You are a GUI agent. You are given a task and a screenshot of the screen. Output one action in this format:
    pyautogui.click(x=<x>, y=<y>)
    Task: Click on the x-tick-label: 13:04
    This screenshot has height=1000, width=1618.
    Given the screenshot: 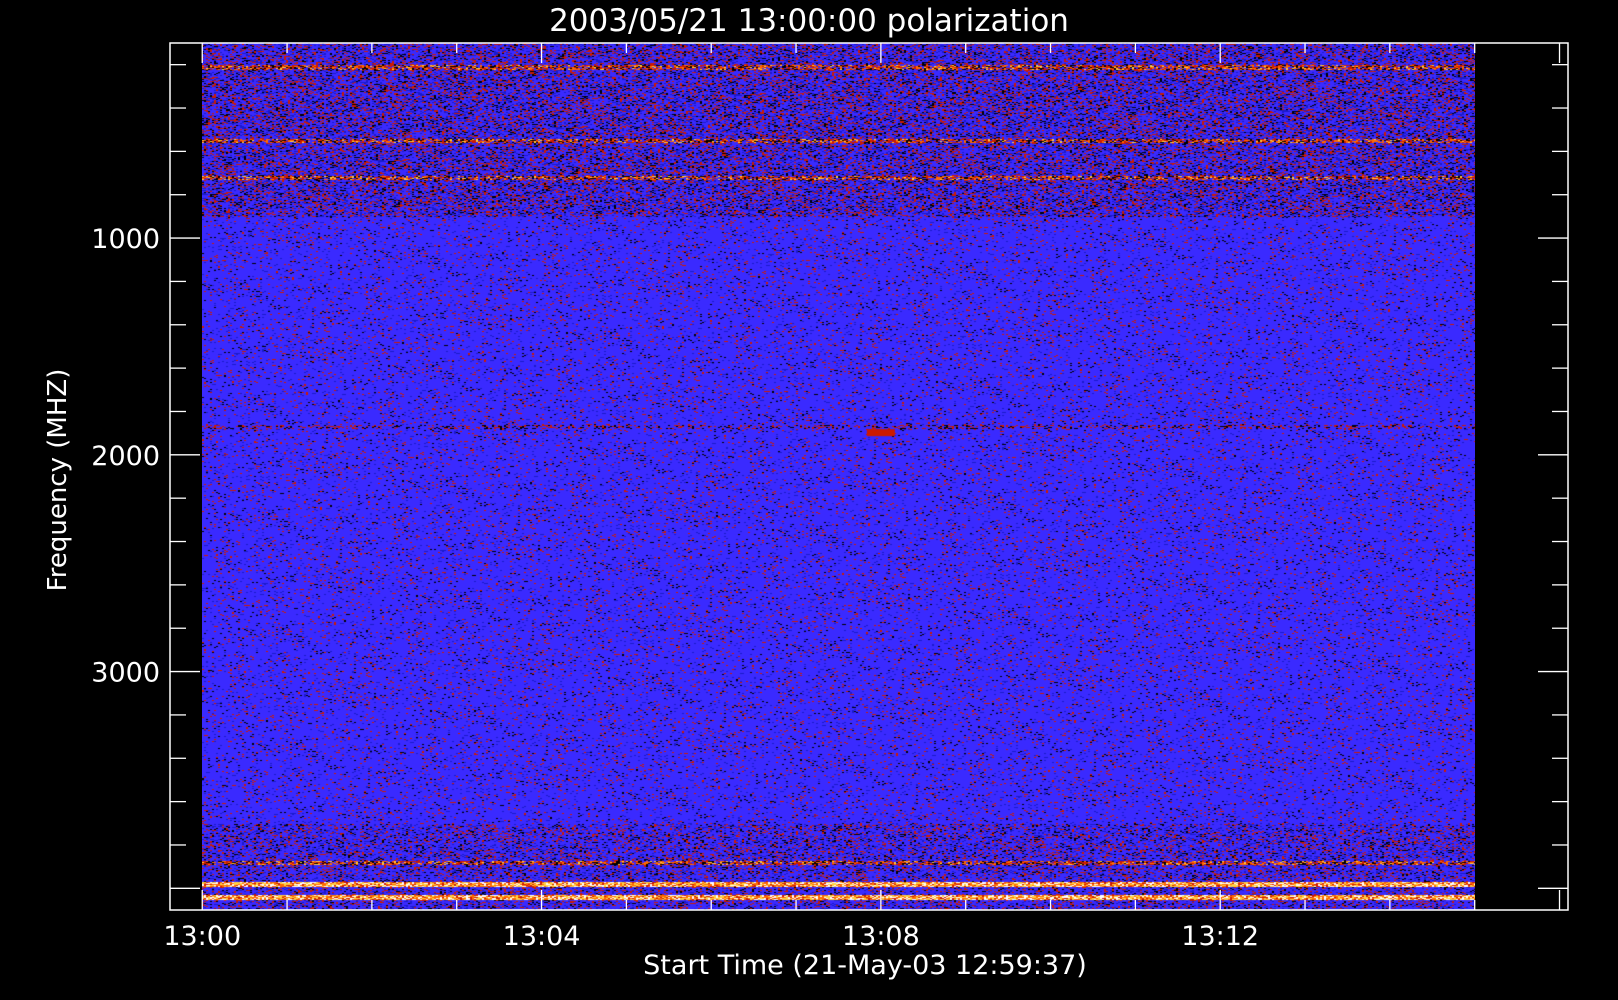 What is the action you would take?
    pyautogui.click(x=542, y=936)
    